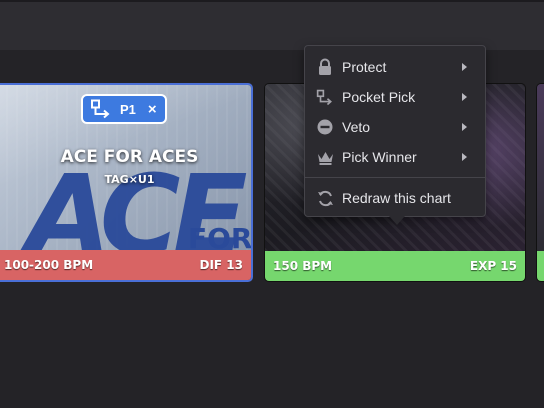 The width and height of the screenshot is (544, 408). I want to click on menu-divider, so click(395, 177).